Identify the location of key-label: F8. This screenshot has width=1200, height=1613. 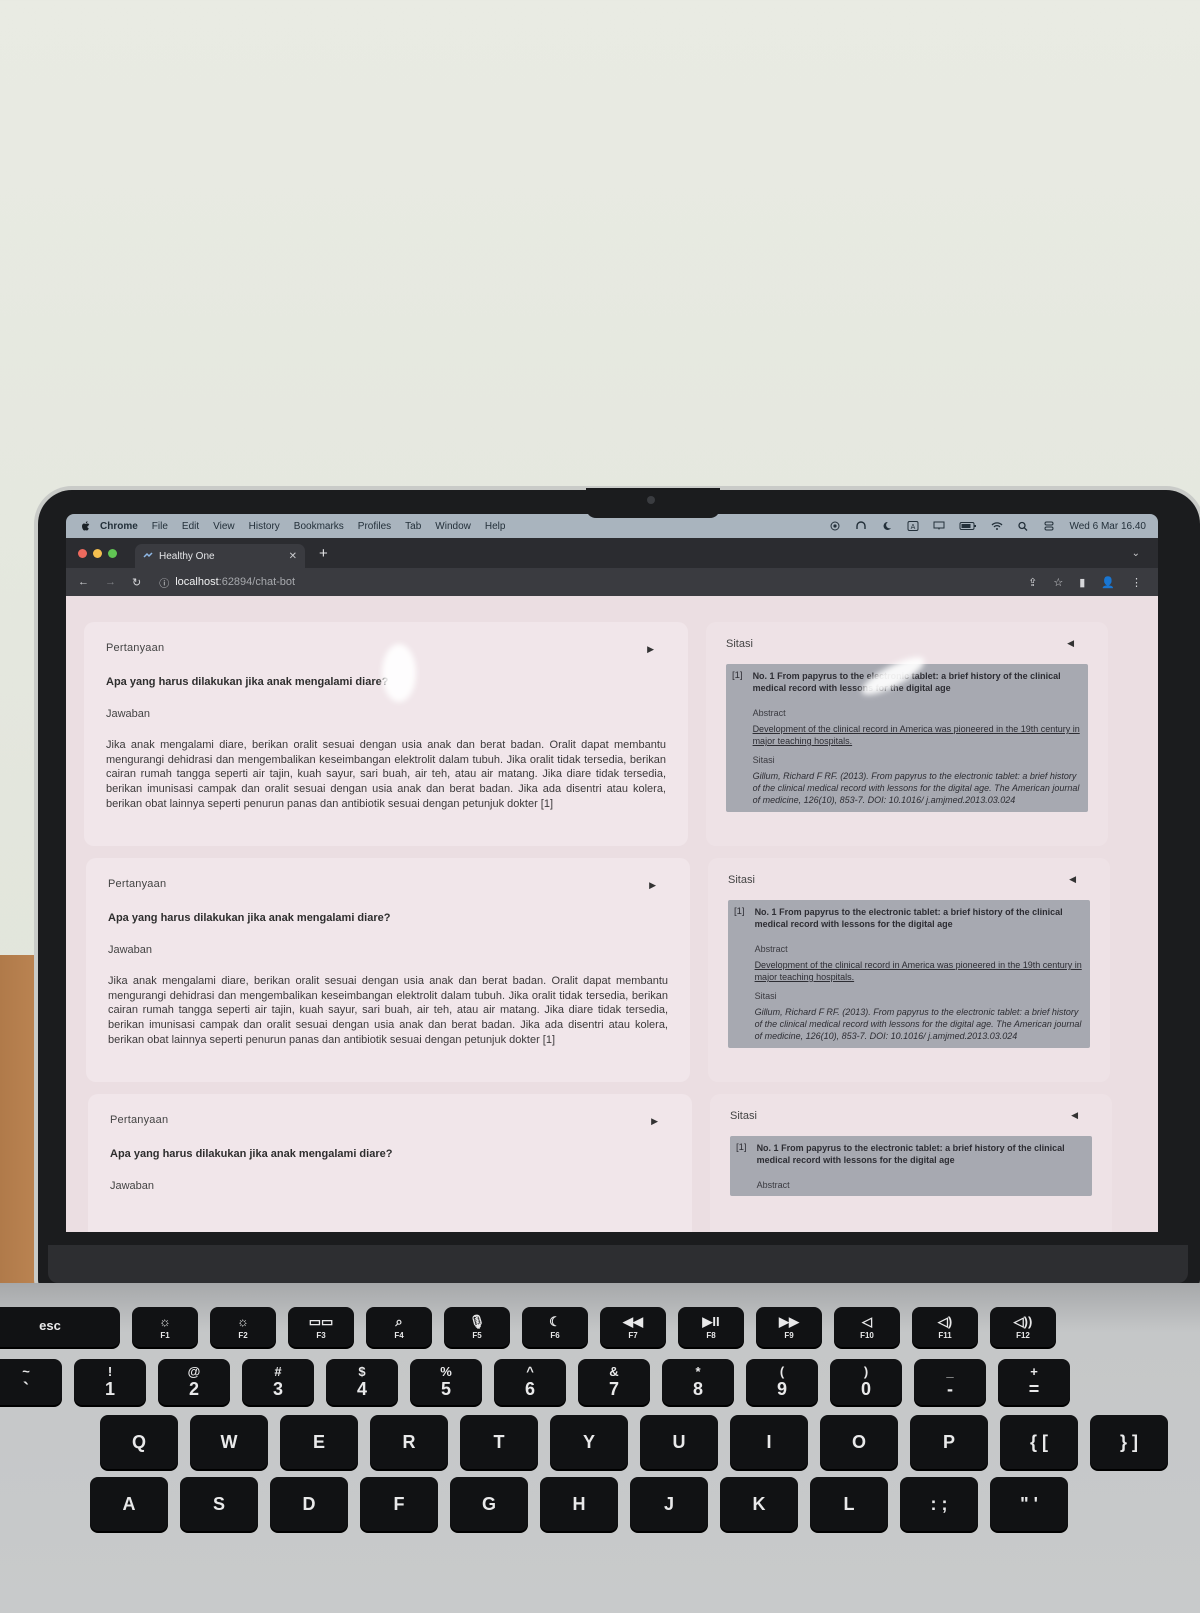
(711, 1335).